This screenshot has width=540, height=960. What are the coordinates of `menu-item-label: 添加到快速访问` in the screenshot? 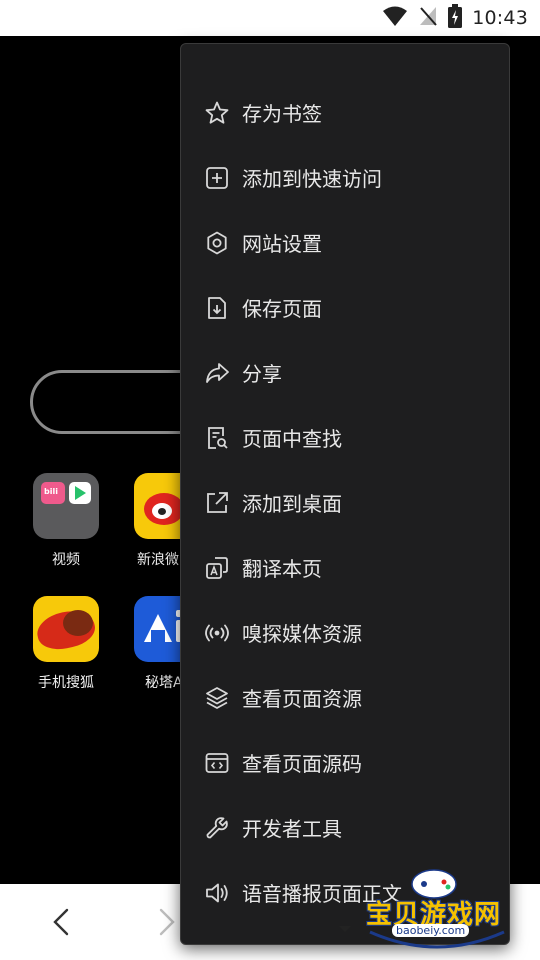 It's located at (312, 179).